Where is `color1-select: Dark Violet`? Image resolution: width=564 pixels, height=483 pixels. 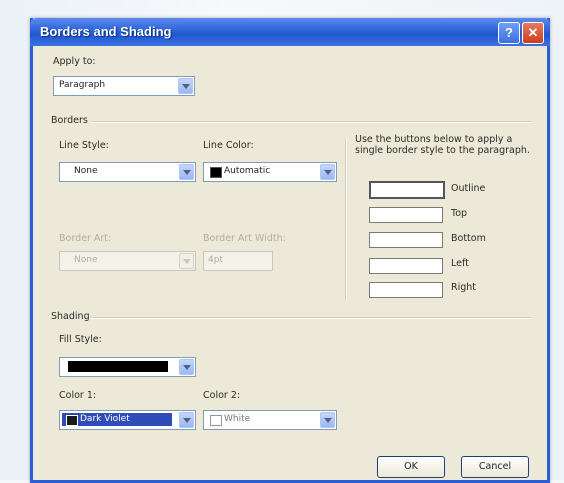 color1-select: Dark Violet is located at coordinates (127, 420).